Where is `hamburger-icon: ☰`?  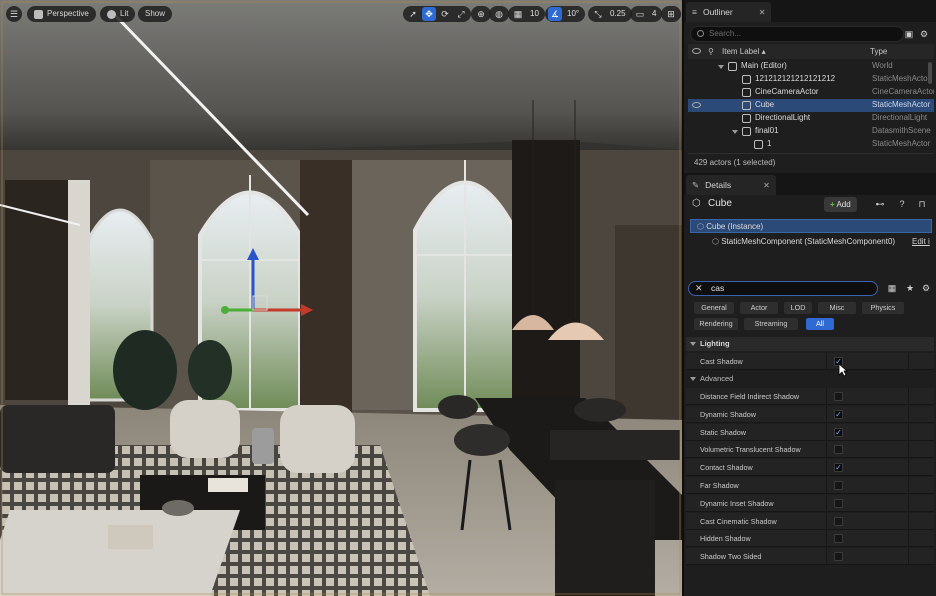 hamburger-icon: ☰ is located at coordinates (14, 14).